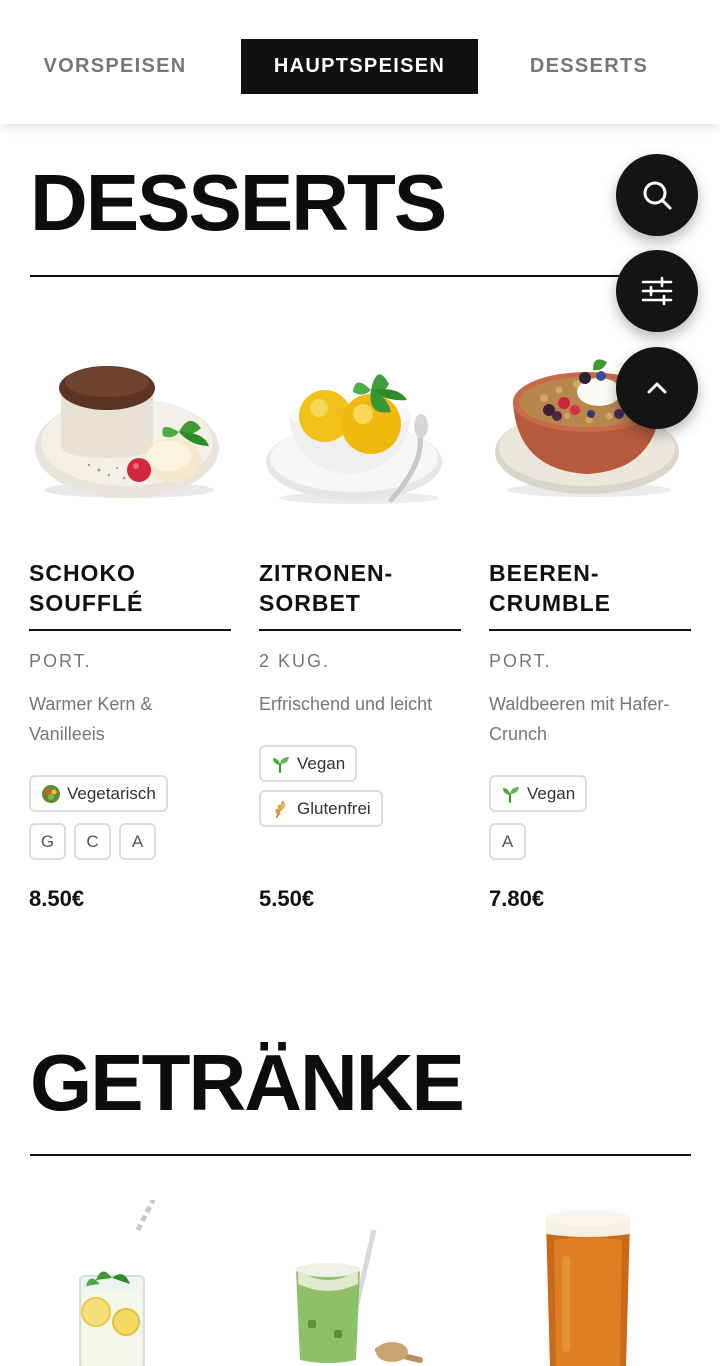  Describe the element at coordinates (57, 898) in the screenshot. I see `price: 8.50€` at that location.